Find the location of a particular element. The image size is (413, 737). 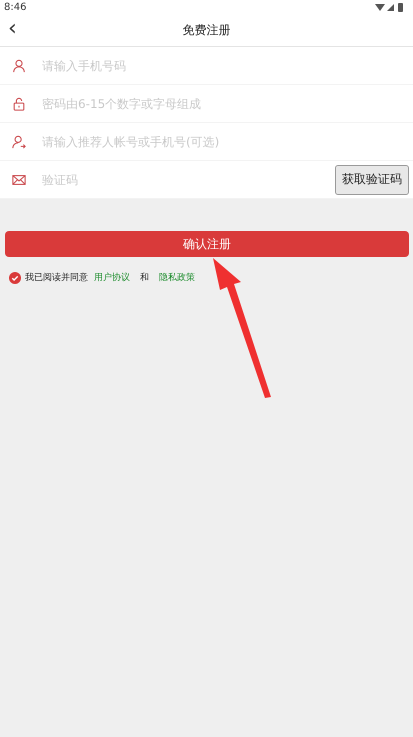

checkbox is located at coordinates (15, 278).